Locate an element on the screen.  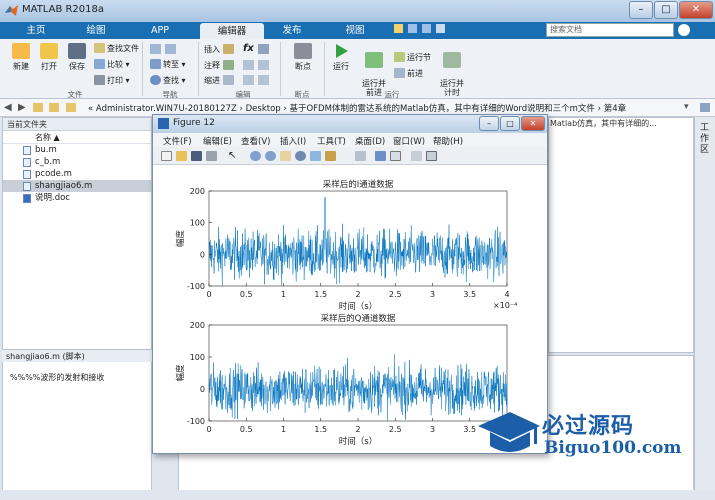
figure-close-button: ✕ is located at coordinates (533, 123).